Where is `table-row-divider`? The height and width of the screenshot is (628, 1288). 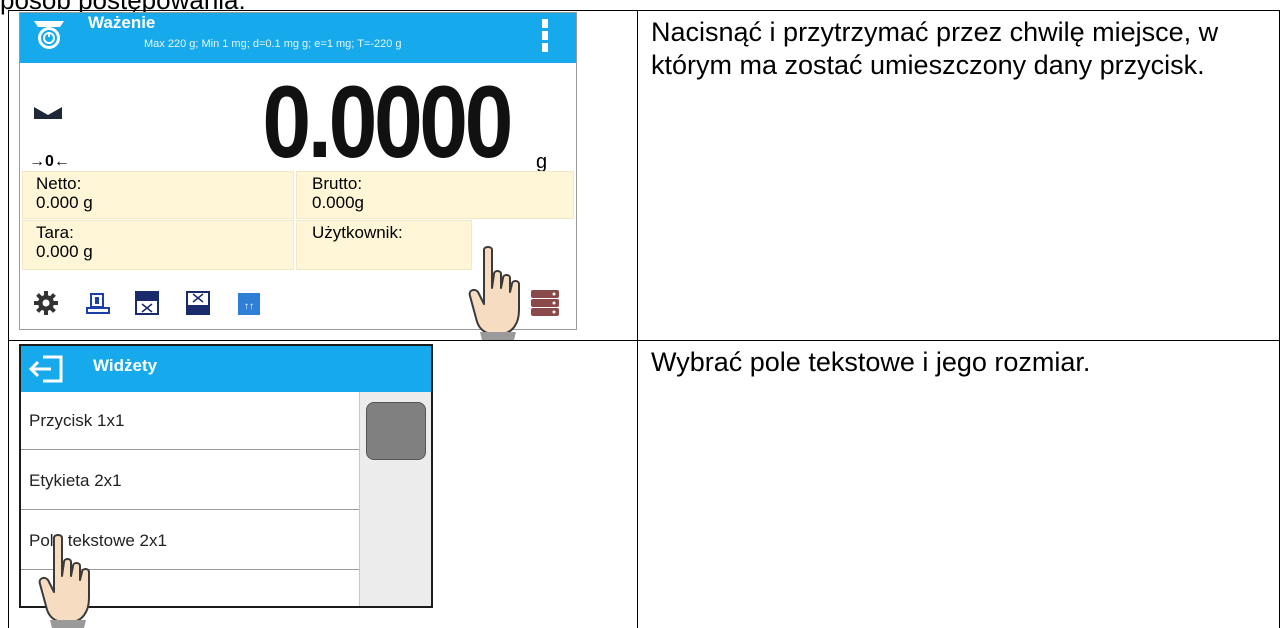
table-row-divider is located at coordinates (644, 340).